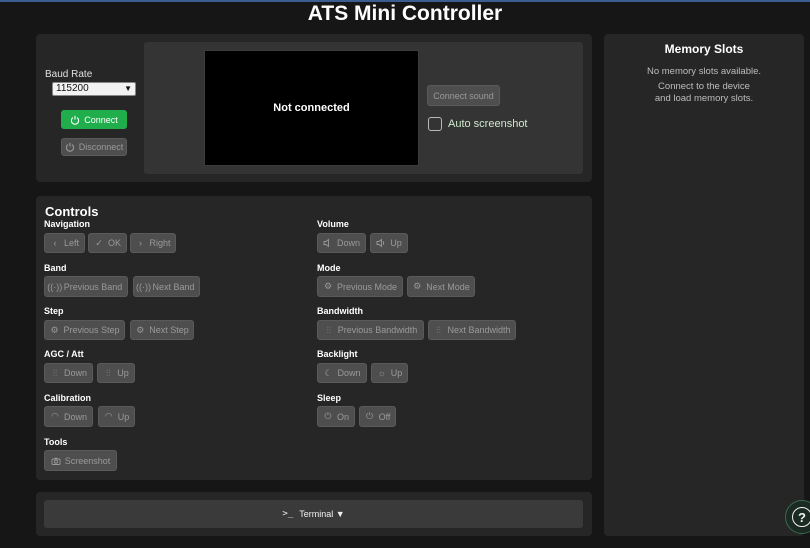 The height and width of the screenshot is (548, 810). I want to click on bandwidth-label: Bandwidth, so click(340, 311).